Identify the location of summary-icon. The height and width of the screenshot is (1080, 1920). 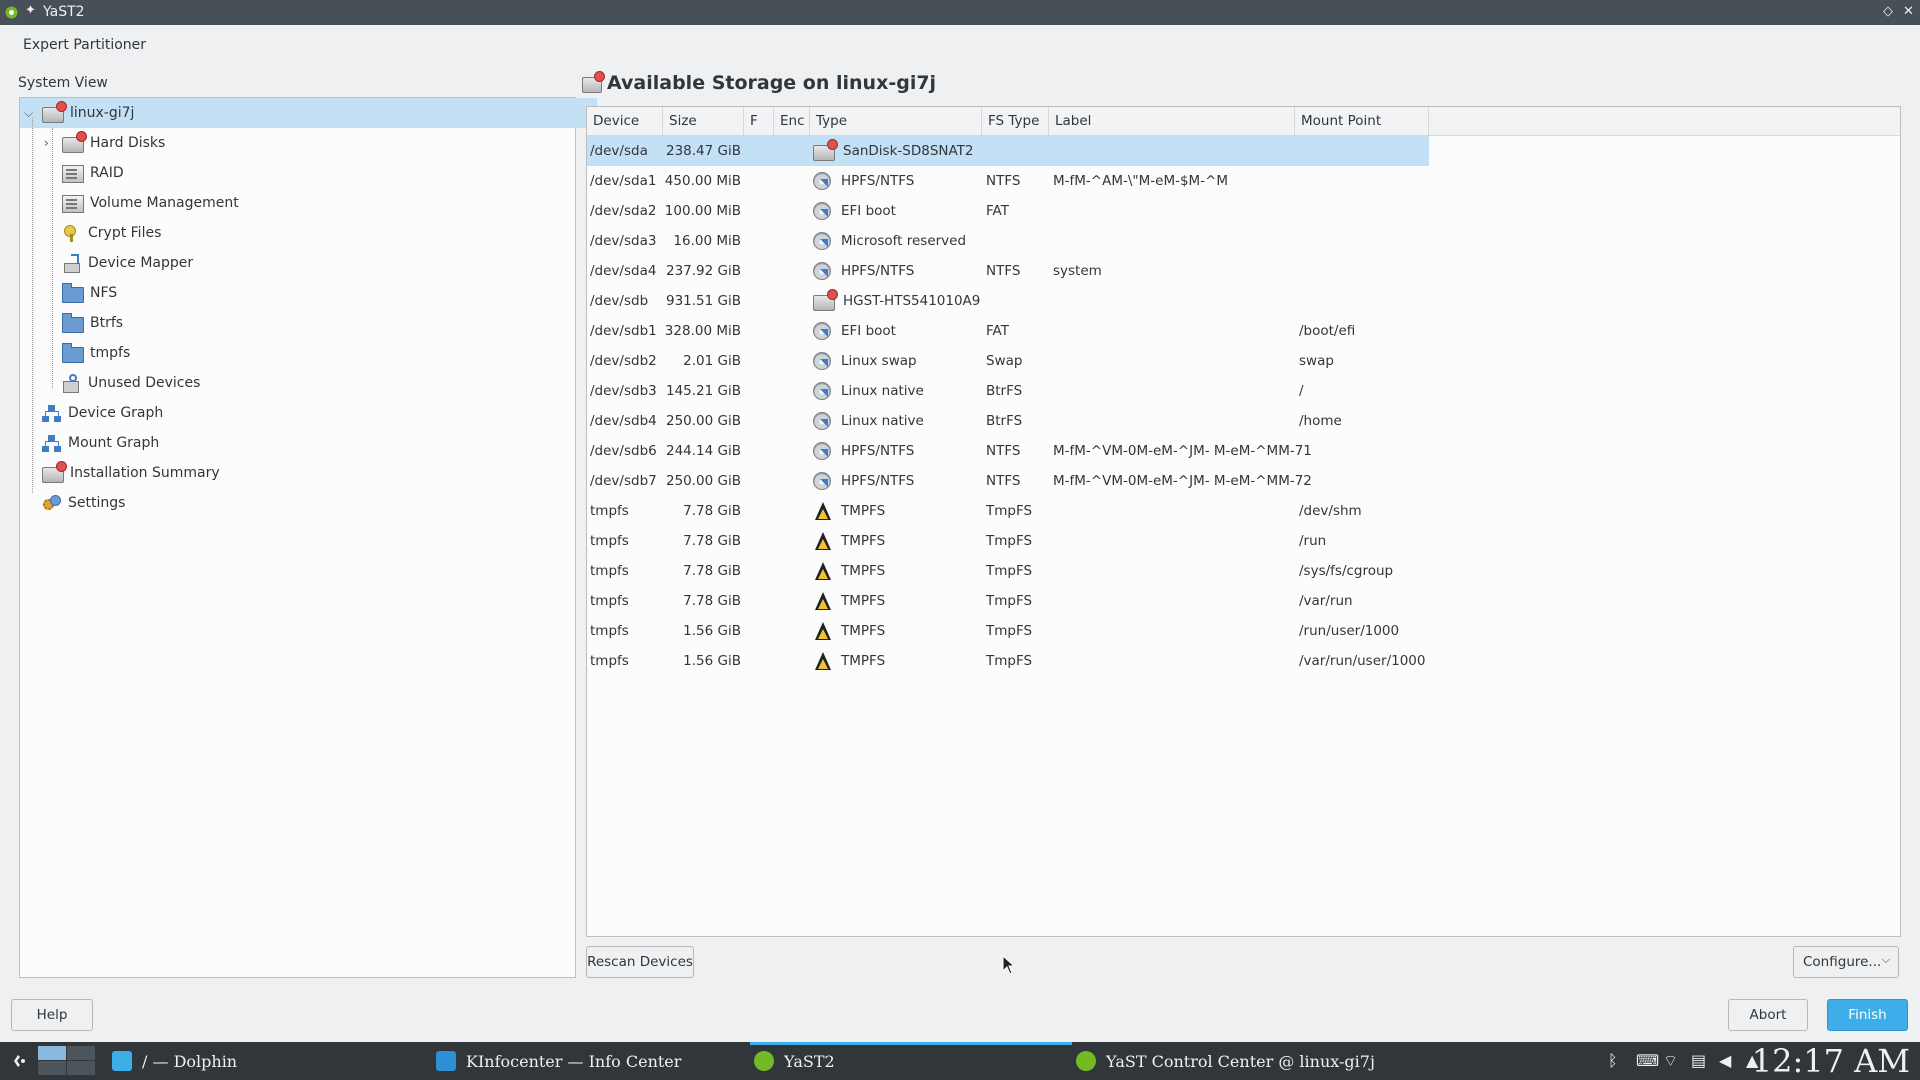
(54, 472).